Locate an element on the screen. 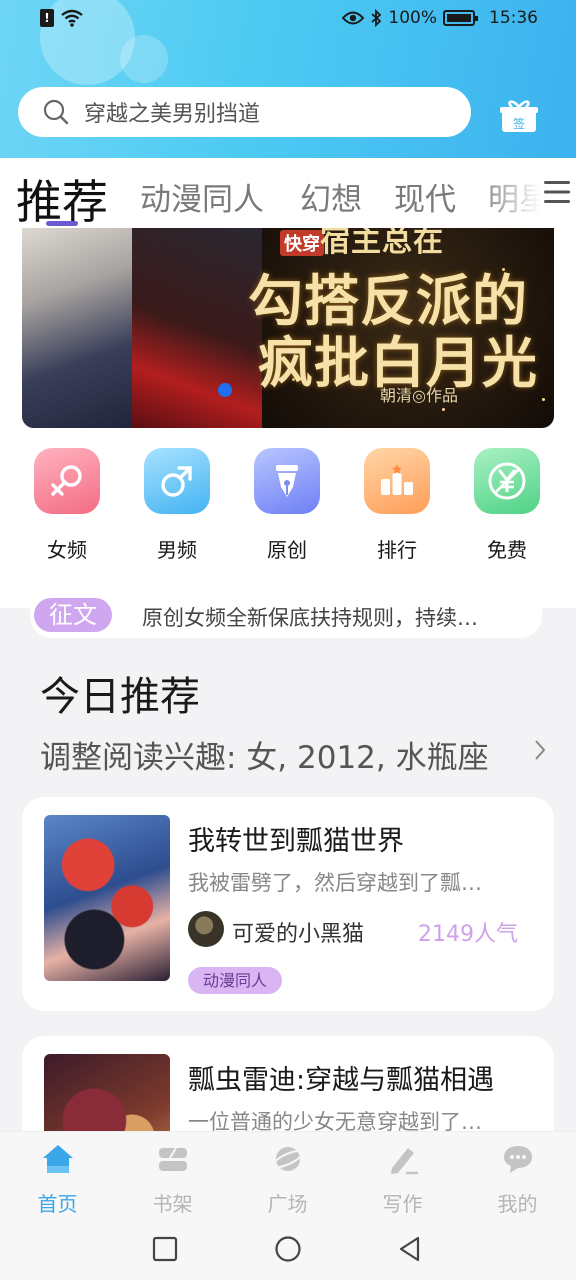 The height and width of the screenshot is (1280, 576). banner-tag: 快穿 is located at coordinates (302, 243).